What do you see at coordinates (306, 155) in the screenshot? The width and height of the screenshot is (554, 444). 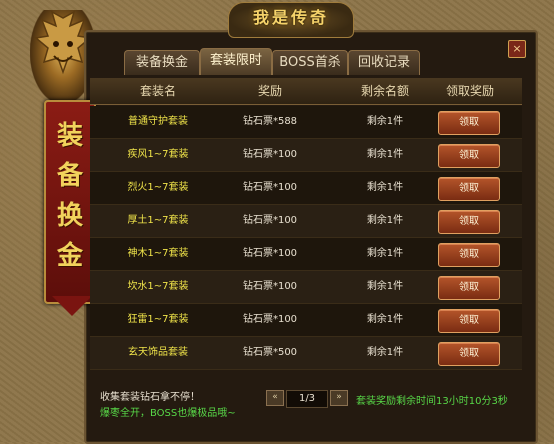 I see `table-row: 疾风1~7套装 钻石票*100 剩余1件 领取` at bounding box center [306, 155].